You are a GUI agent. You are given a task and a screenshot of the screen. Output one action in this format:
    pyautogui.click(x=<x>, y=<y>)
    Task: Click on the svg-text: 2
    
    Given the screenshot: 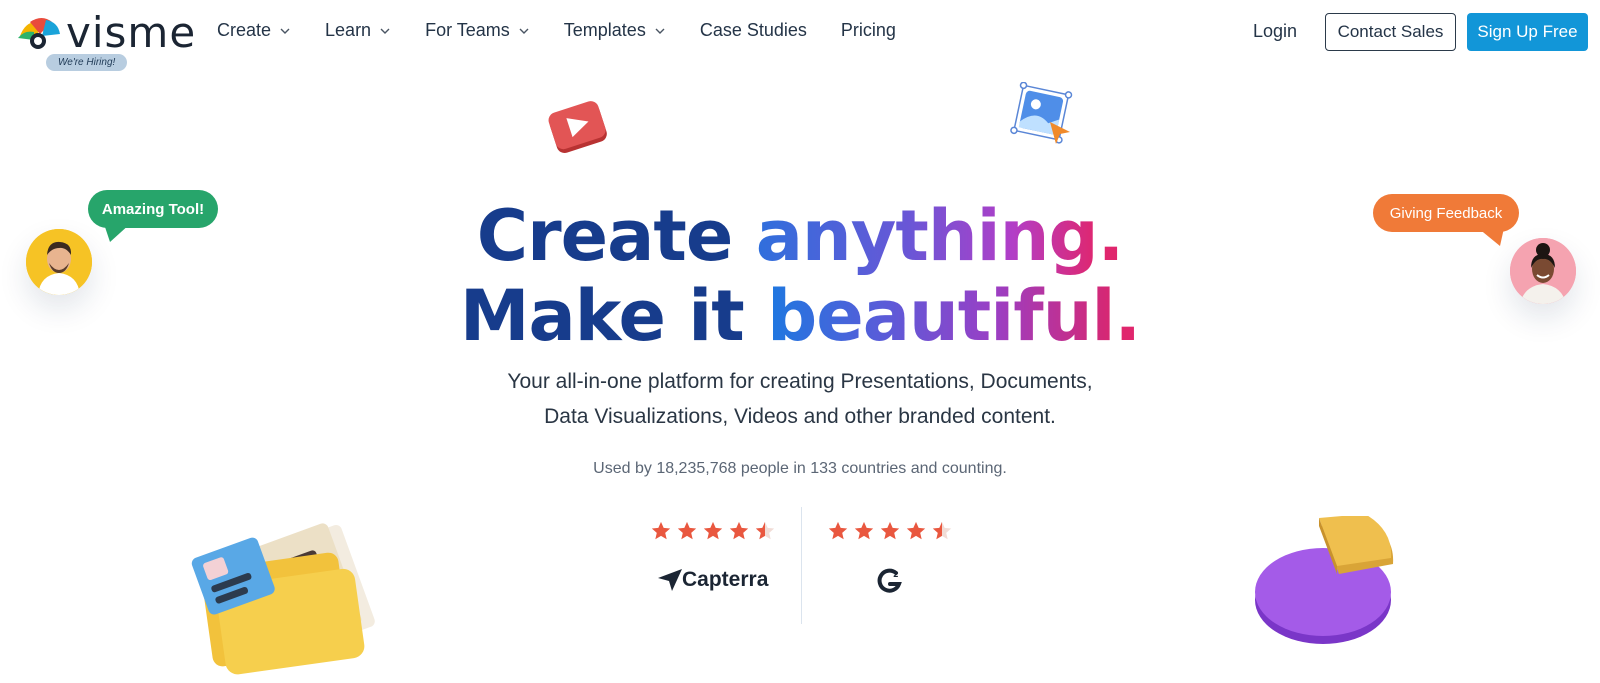 What is the action you would take?
    pyautogui.click(x=896, y=574)
    